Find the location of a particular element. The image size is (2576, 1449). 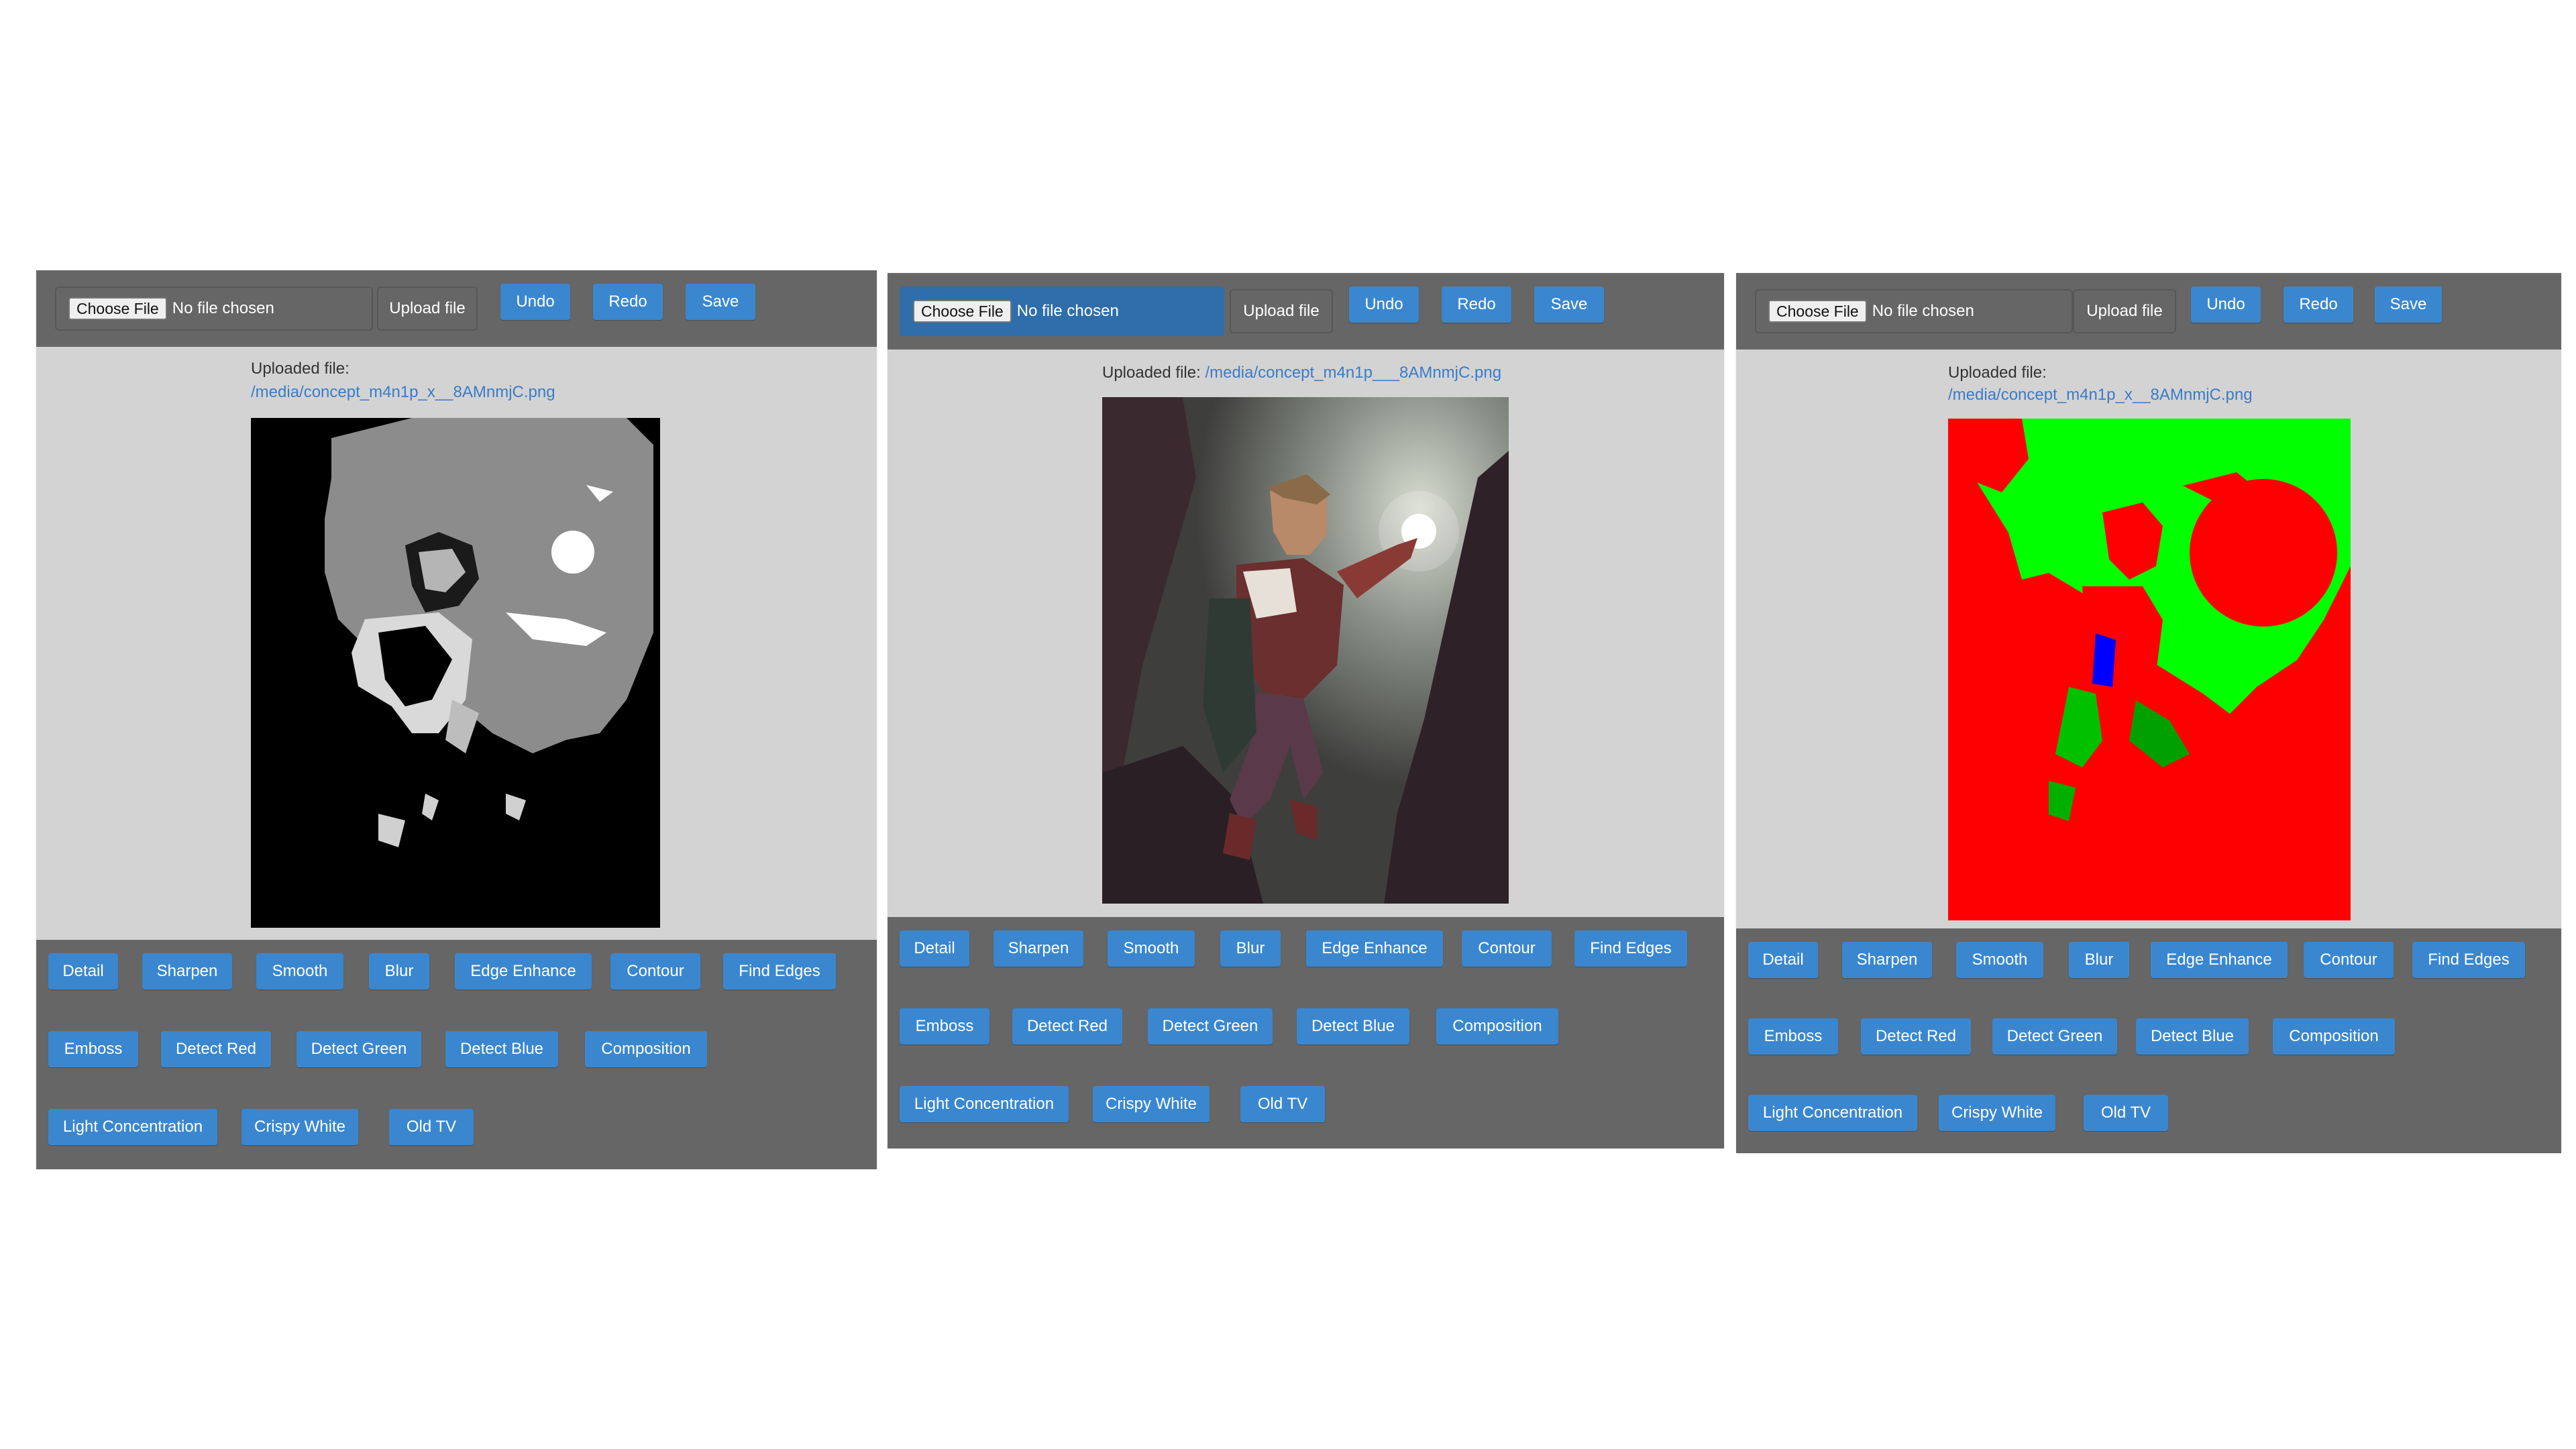

grayscale-image-art is located at coordinates (455, 673).